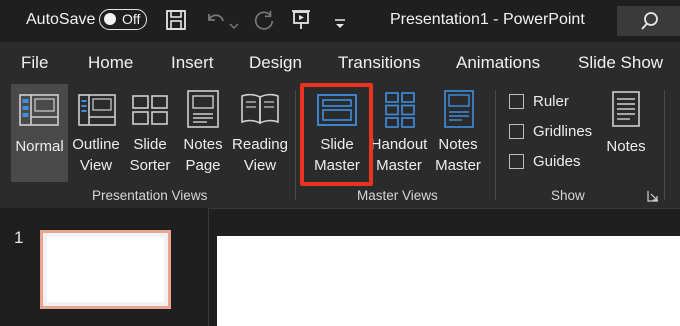 The image size is (680, 326). Describe the element at coordinates (131, 19) in the screenshot. I see `autosave-state: Off` at that location.